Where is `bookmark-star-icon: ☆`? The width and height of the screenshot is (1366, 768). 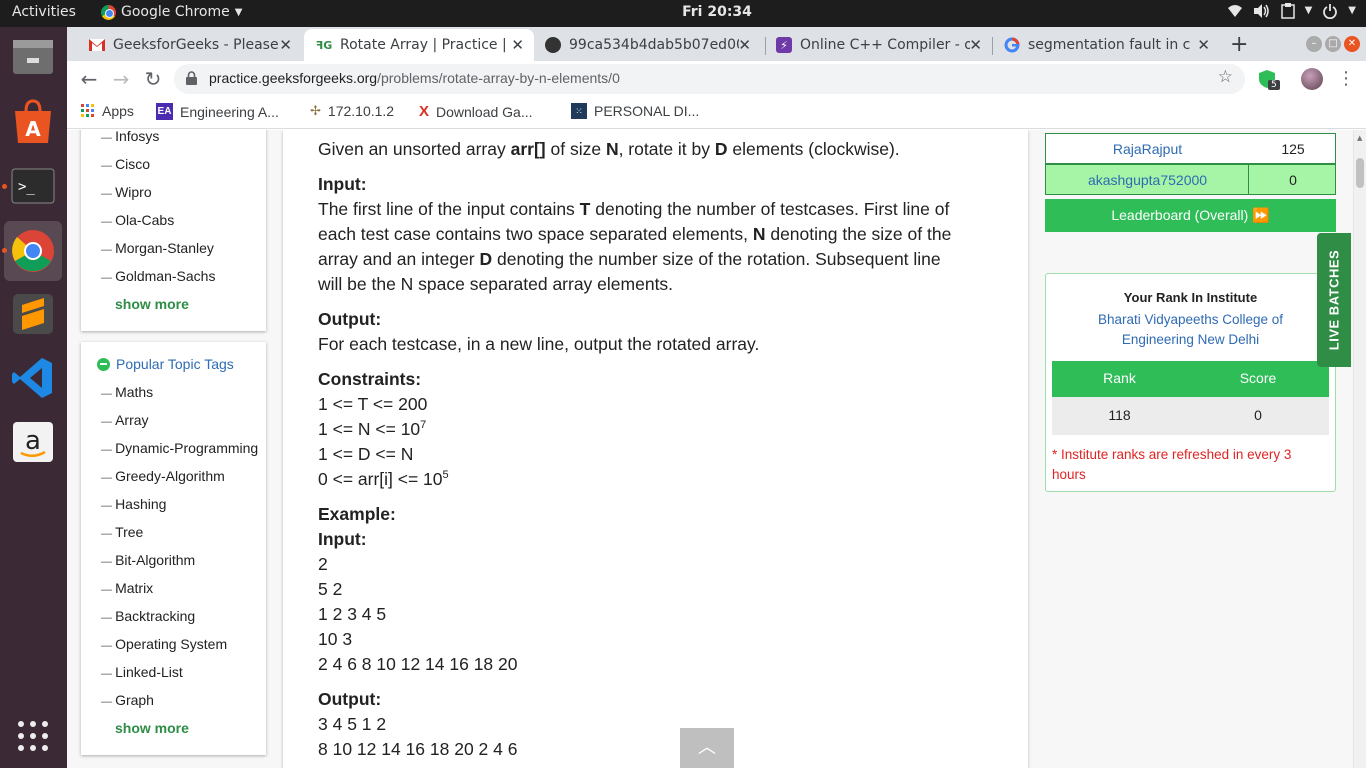 bookmark-star-icon: ☆ is located at coordinates (1225, 77).